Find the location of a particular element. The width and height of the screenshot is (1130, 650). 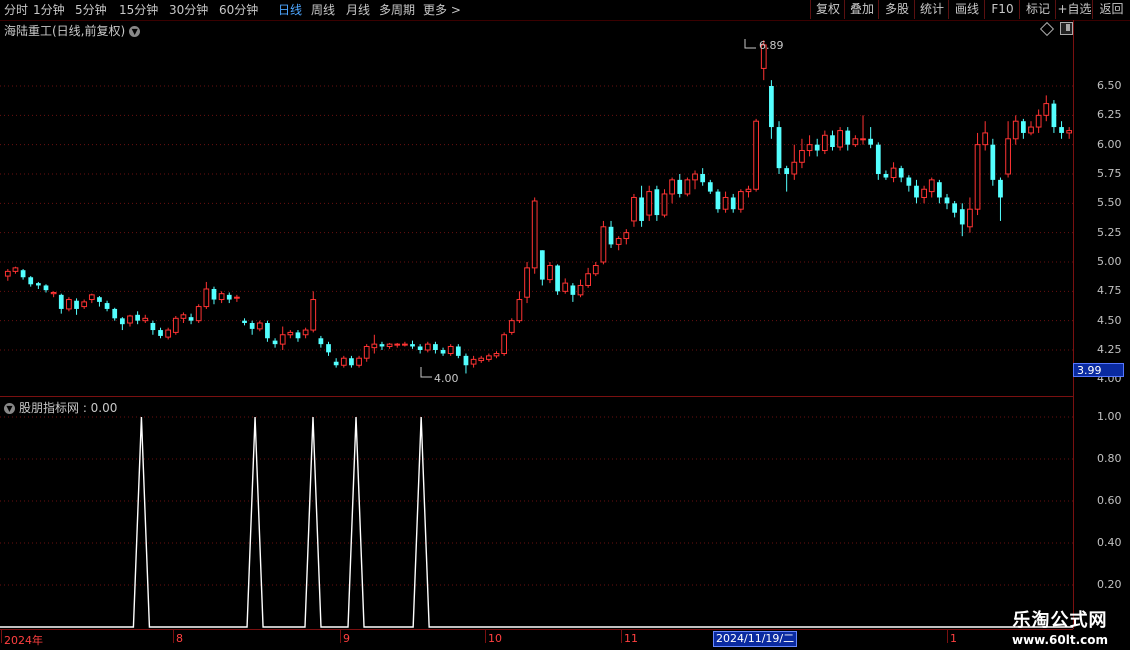

toolbar-button-5: F10 is located at coordinates (1002, 9).